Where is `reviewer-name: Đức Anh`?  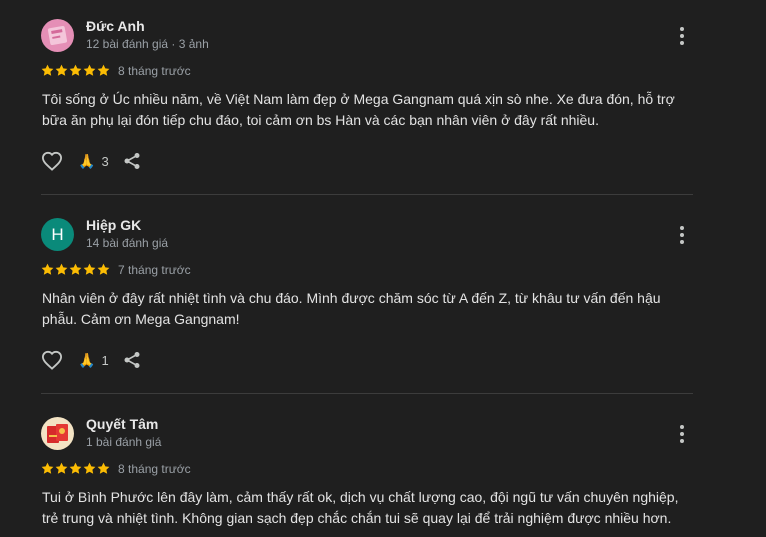
reviewer-name: Đức Anh is located at coordinates (115, 26).